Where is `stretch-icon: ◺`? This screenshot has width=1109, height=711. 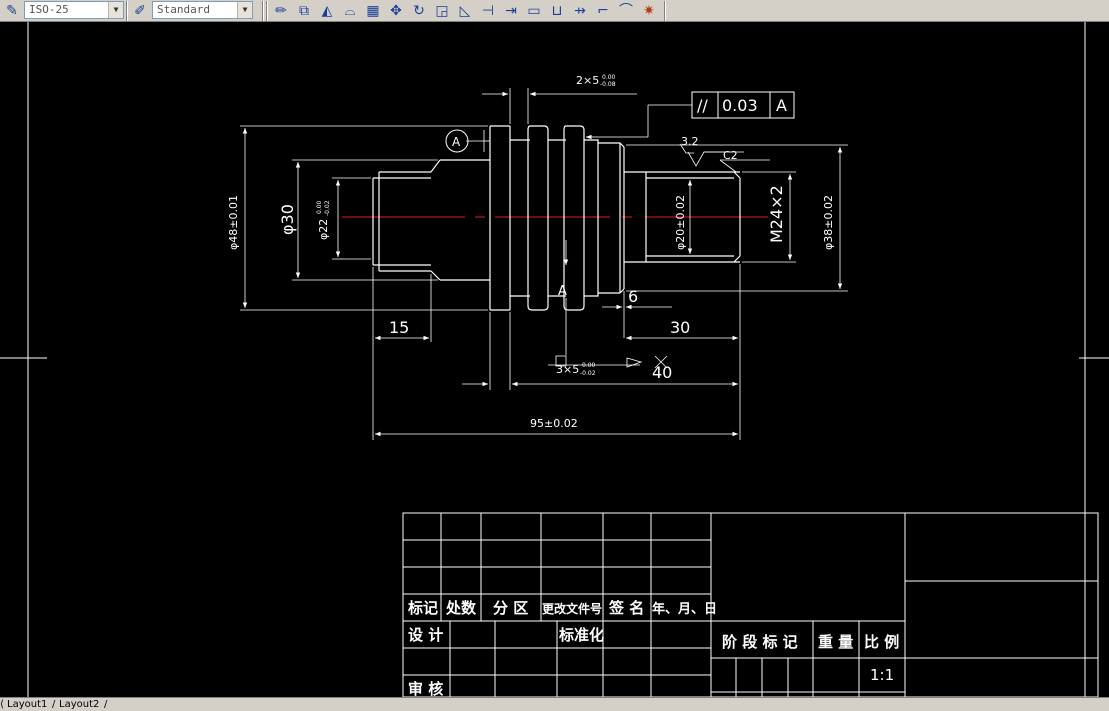 stretch-icon: ◺ is located at coordinates (465, 11).